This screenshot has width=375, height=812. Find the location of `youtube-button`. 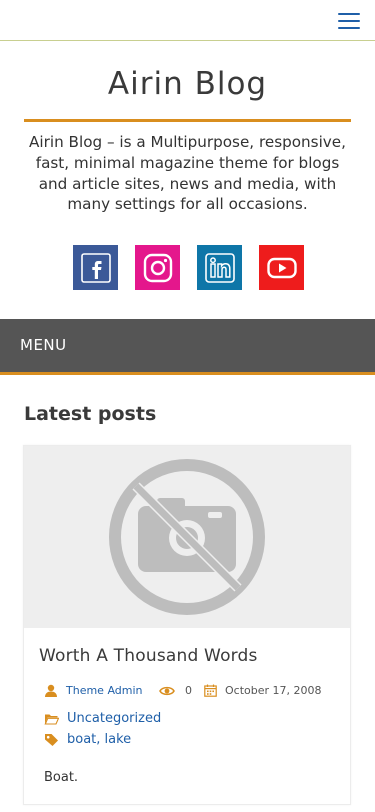

youtube-button is located at coordinates (281, 267).